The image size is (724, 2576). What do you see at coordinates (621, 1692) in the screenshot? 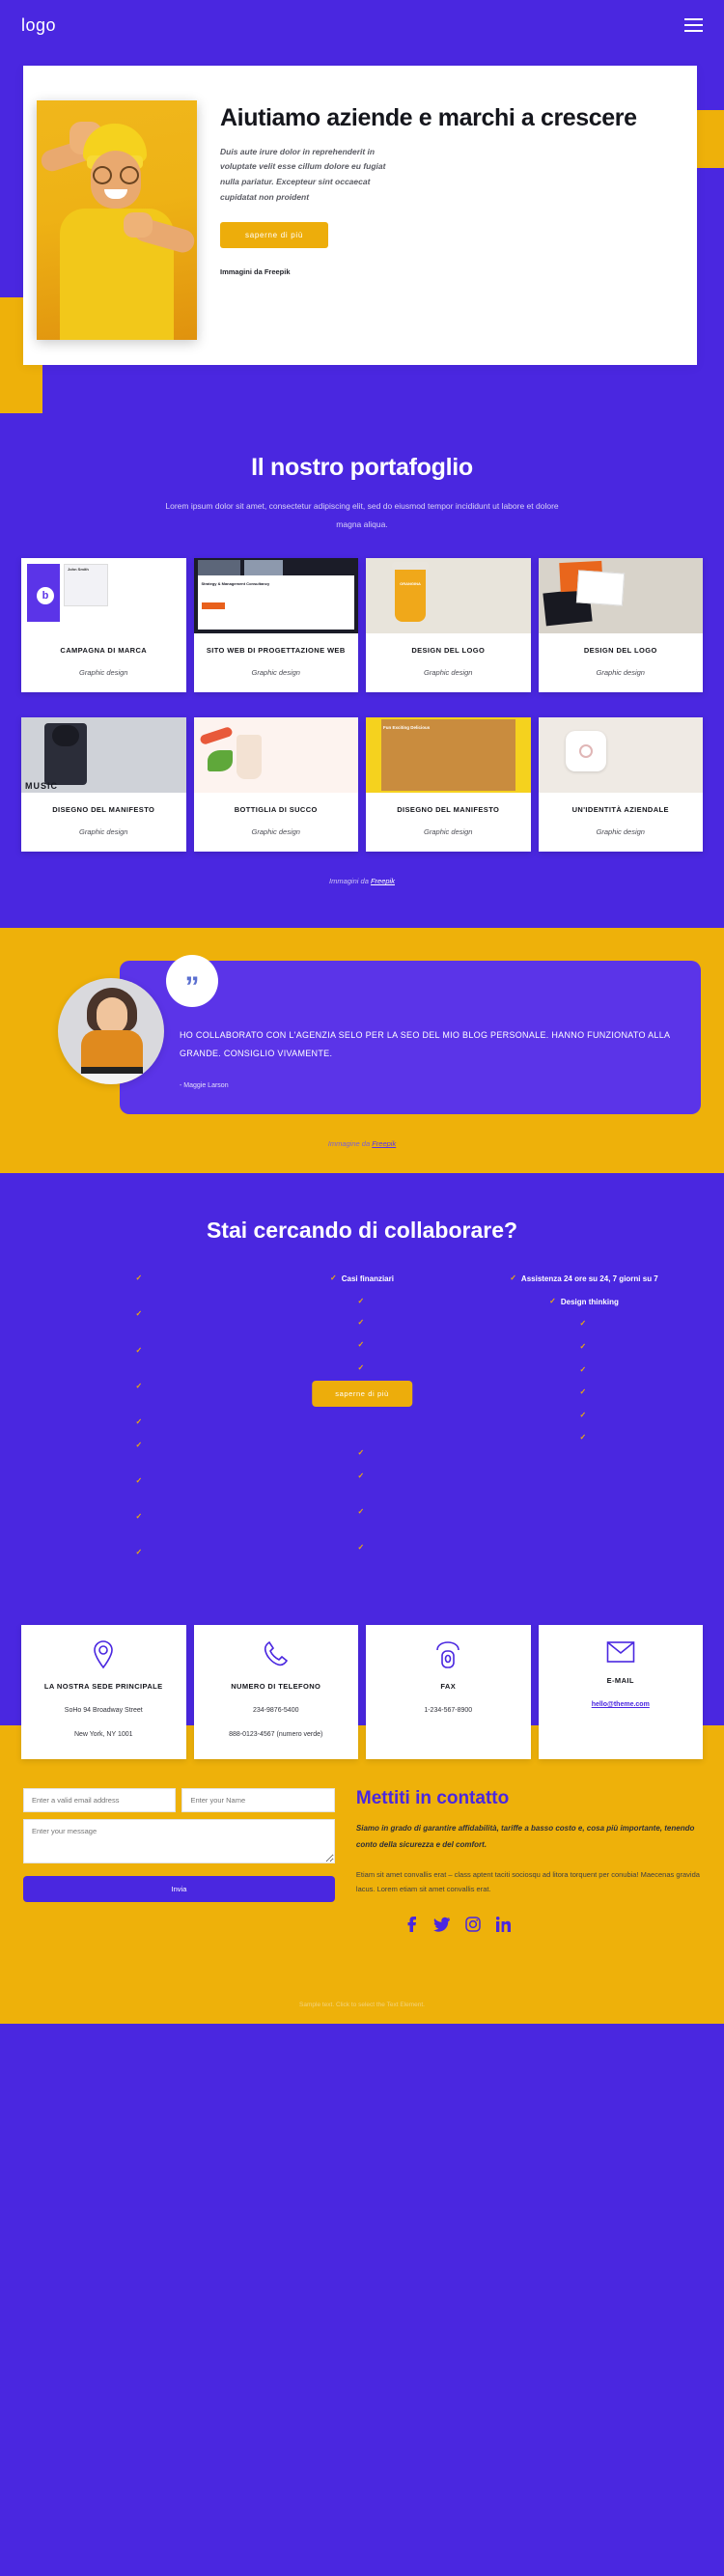
I see `contact-card-email: E-MAIL hello@theme.com` at bounding box center [621, 1692].